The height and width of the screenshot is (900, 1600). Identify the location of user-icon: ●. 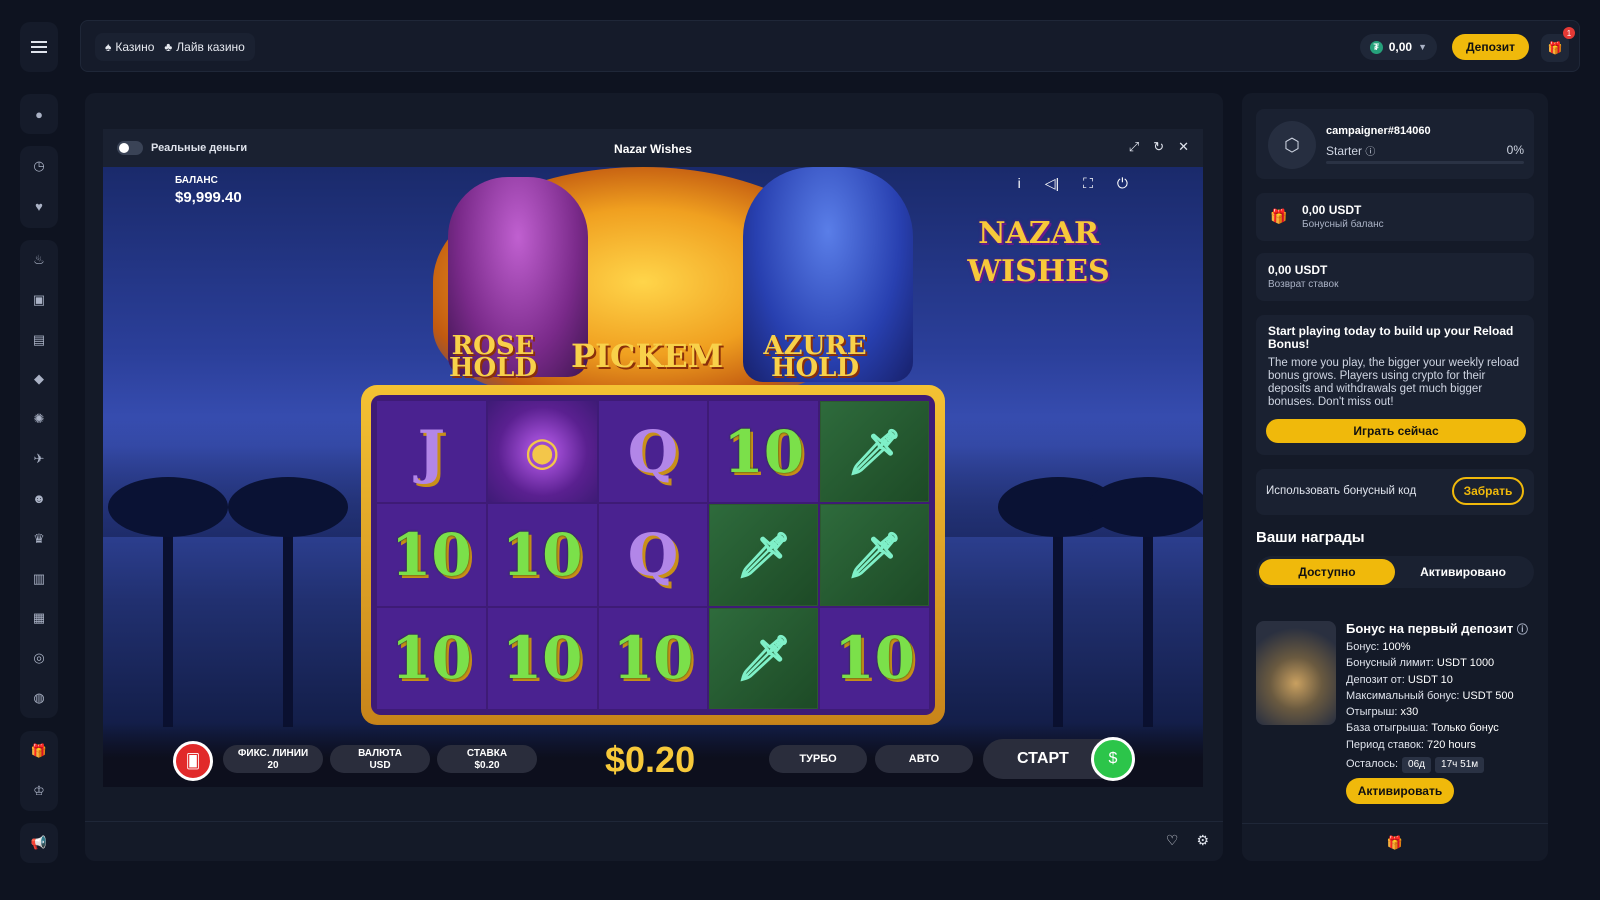
(39, 114).